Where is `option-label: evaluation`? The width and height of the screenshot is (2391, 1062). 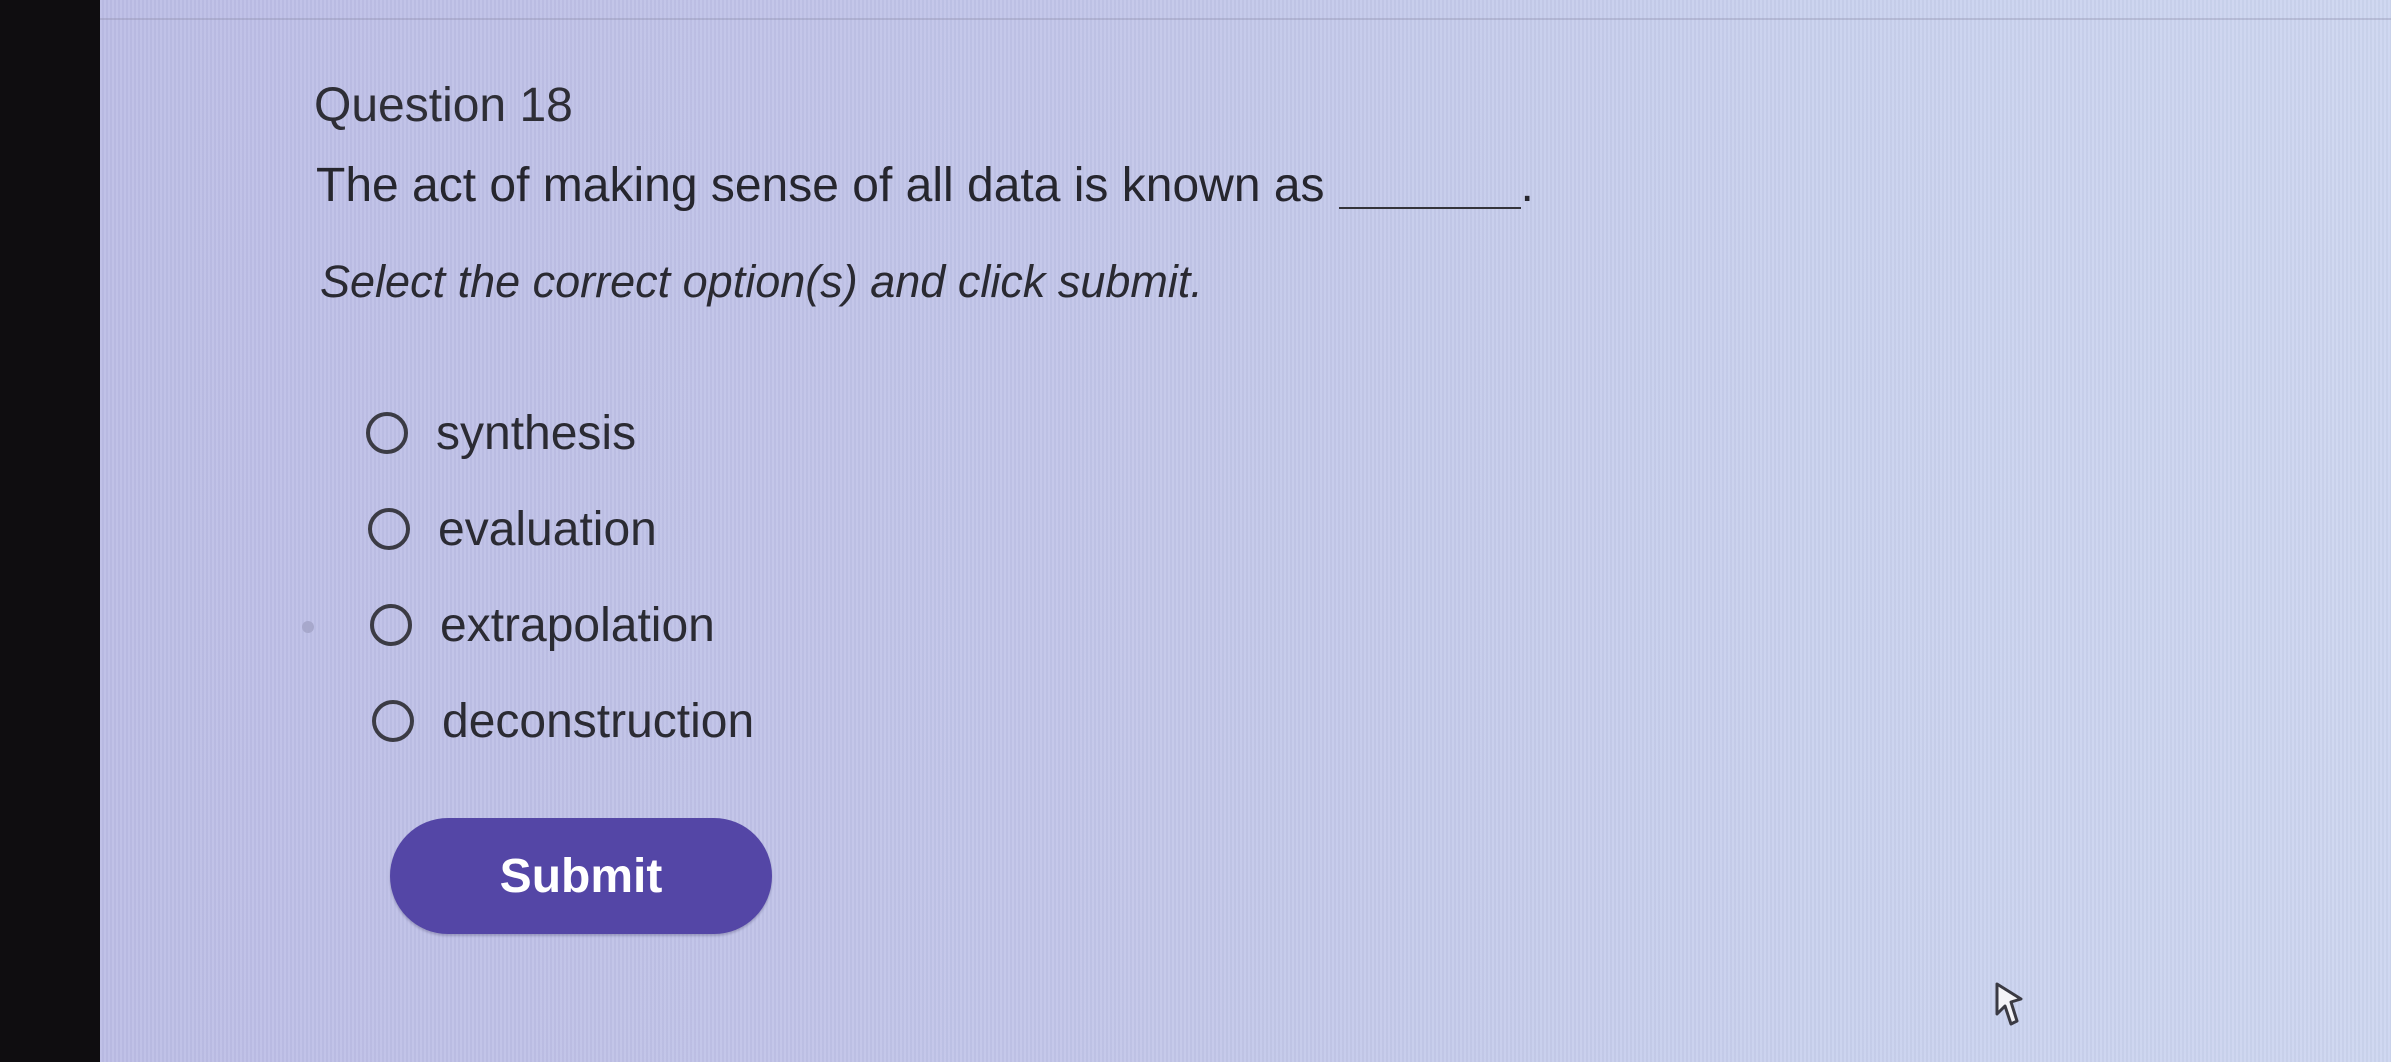 option-label: evaluation is located at coordinates (547, 529).